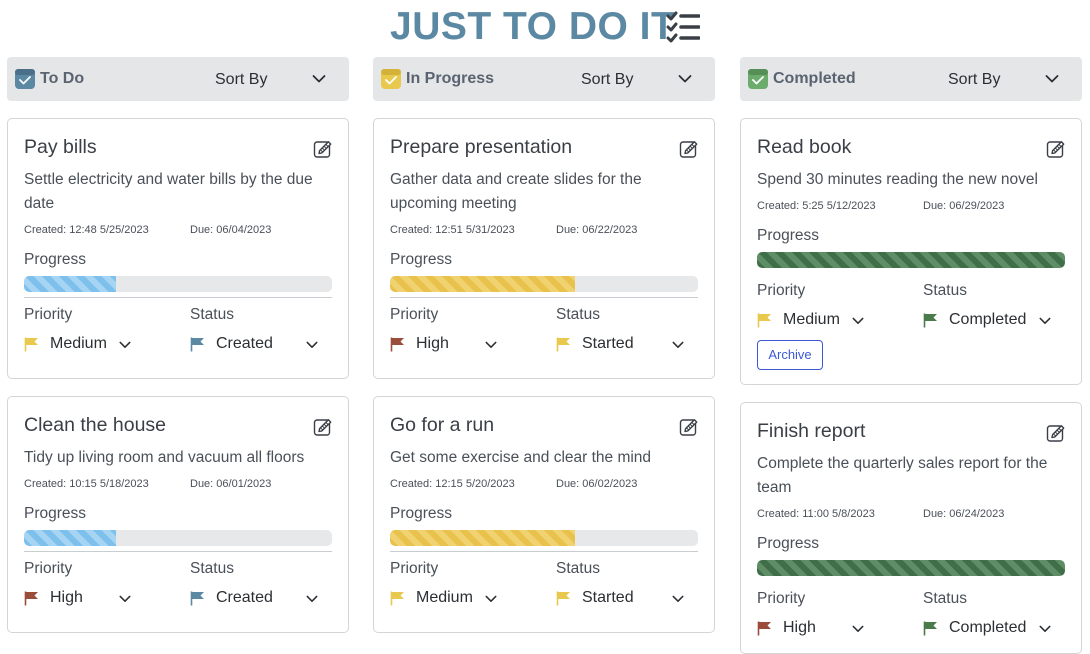  What do you see at coordinates (66, 597) in the screenshot?
I see `priority-value: High` at bounding box center [66, 597].